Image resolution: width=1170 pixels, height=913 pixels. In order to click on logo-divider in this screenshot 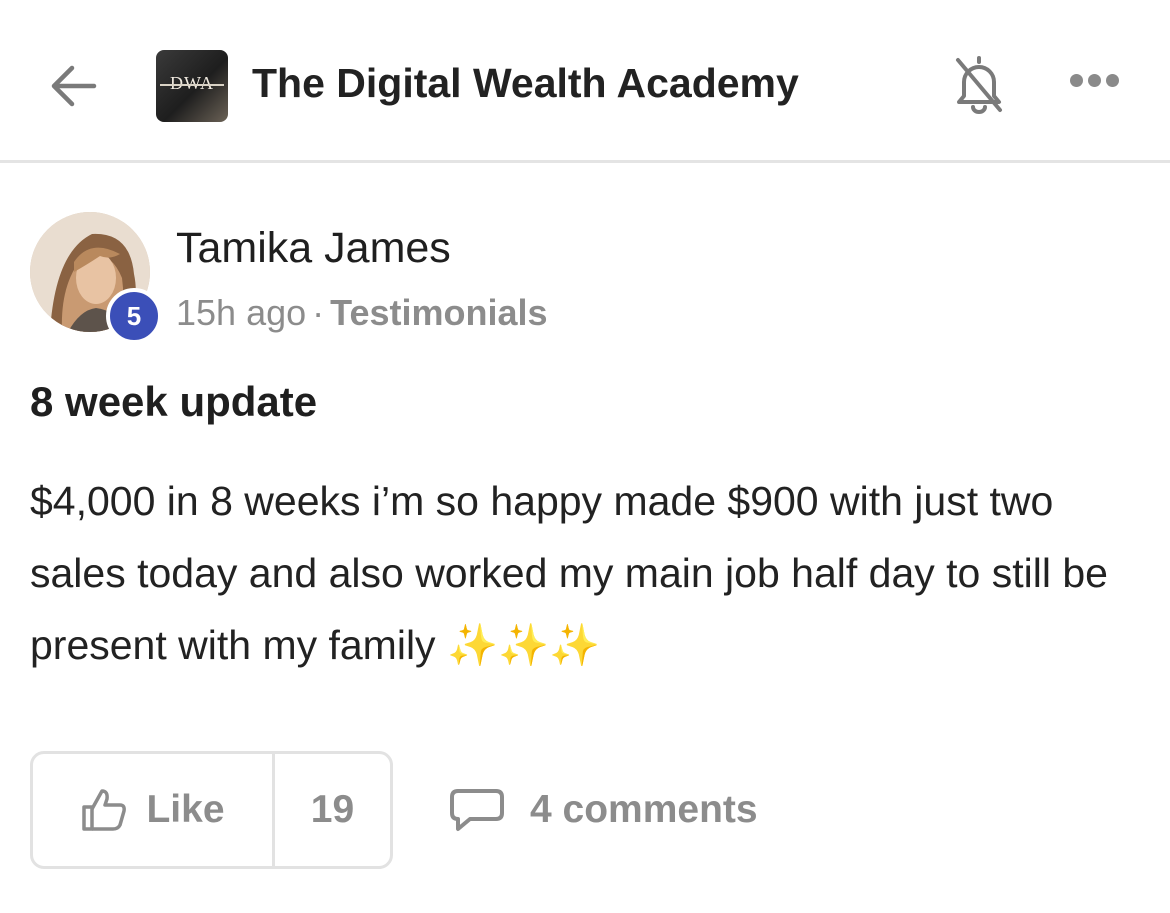, I will do `click(192, 85)`.